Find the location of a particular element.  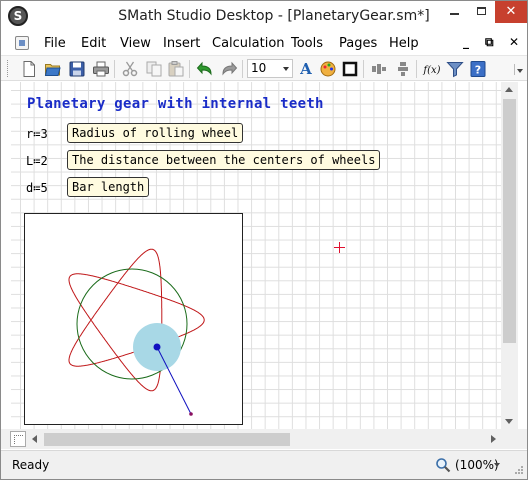

undo-icon is located at coordinates (205, 69).